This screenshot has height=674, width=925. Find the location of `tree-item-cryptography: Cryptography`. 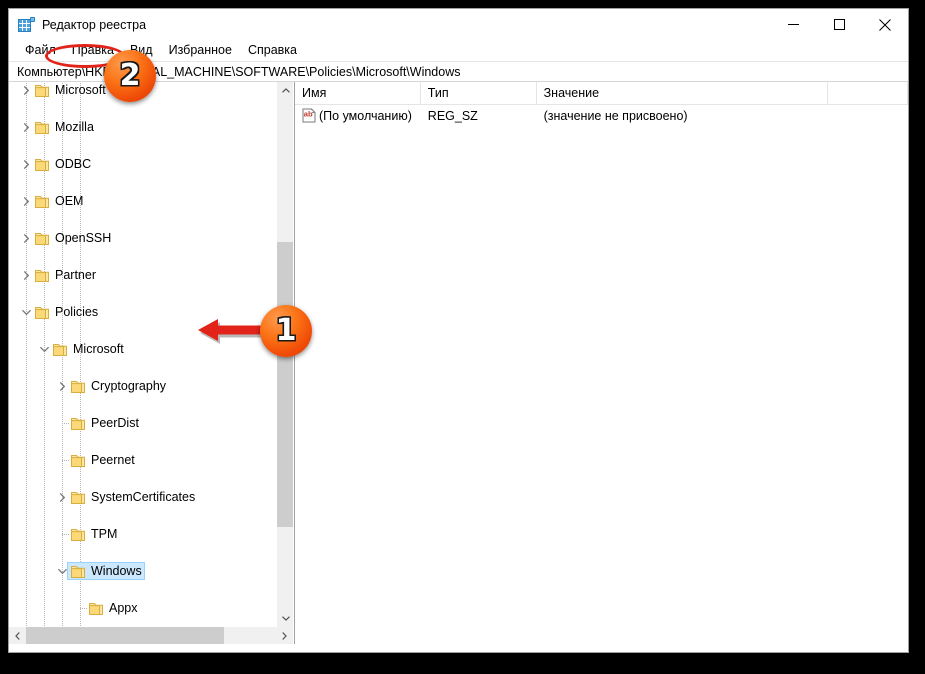

tree-item-cryptography: Cryptography is located at coordinates (142, 386).